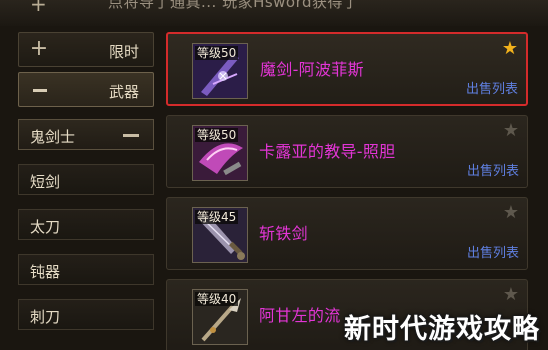 Image resolution: width=548 pixels, height=350 pixels. What do you see at coordinates (327, 151) in the screenshot?
I see `item-name: 卡露亚的教导-照胆` at bounding box center [327, 151].